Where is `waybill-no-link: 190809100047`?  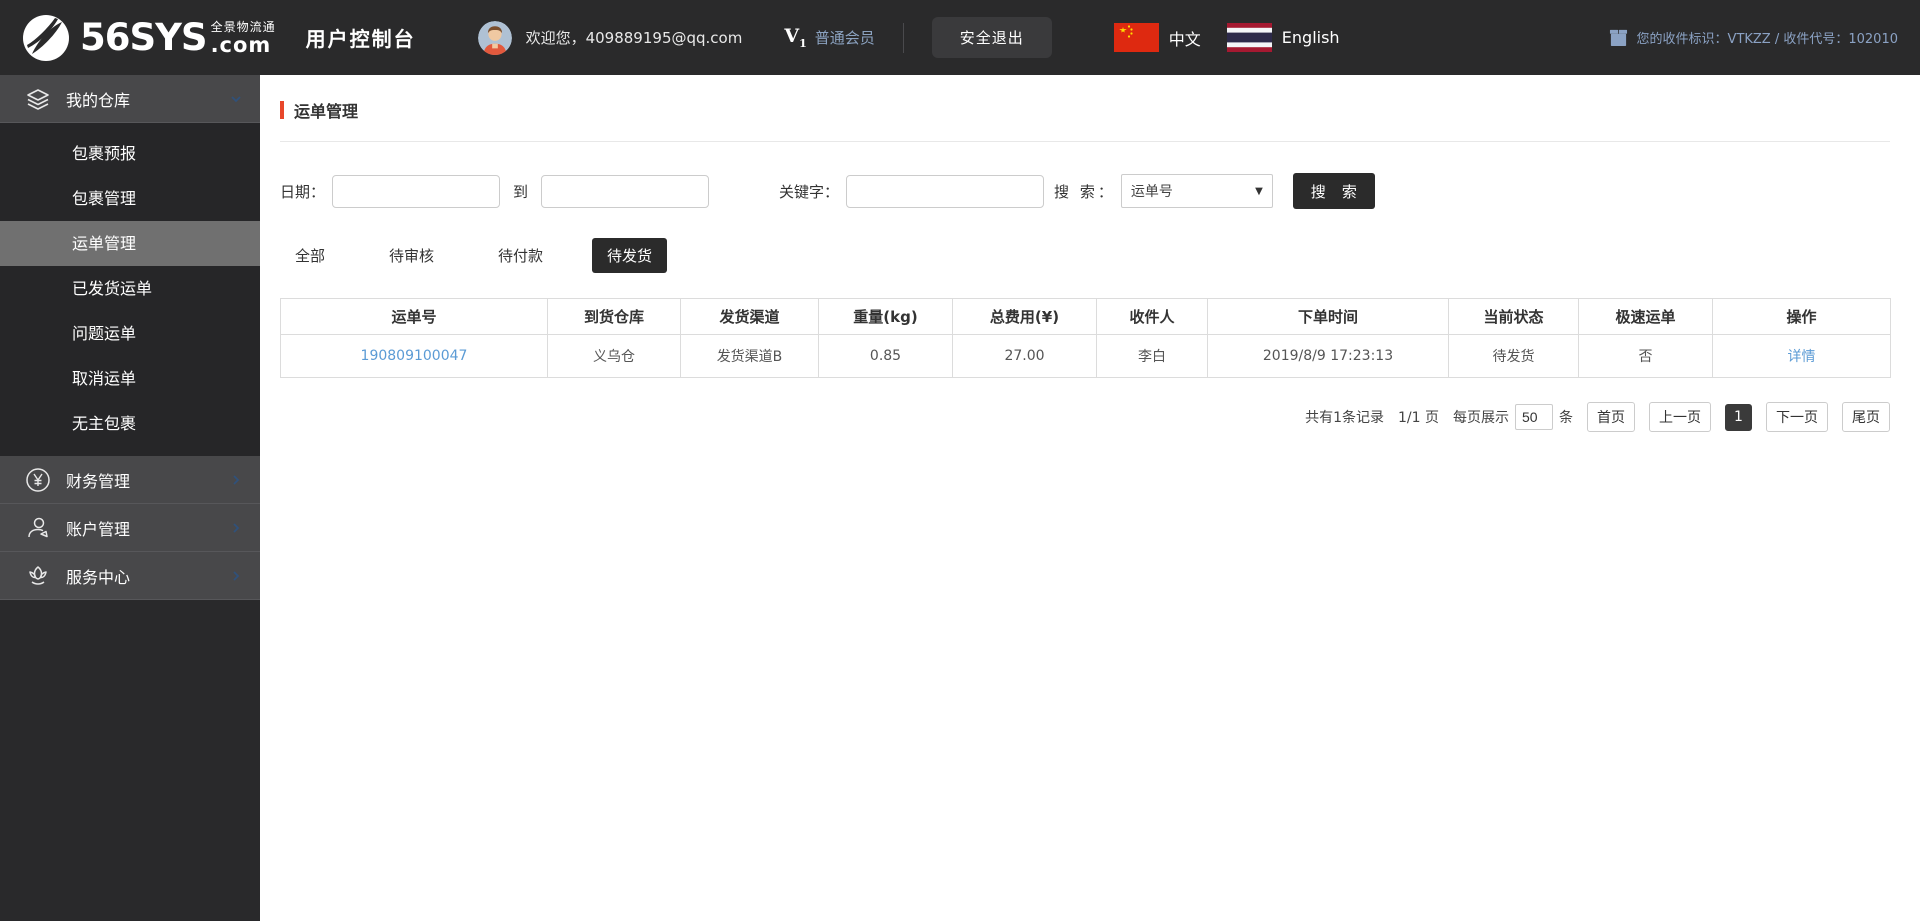
waybill-no-link: 190809100047 is located at coordinates (414, 356).